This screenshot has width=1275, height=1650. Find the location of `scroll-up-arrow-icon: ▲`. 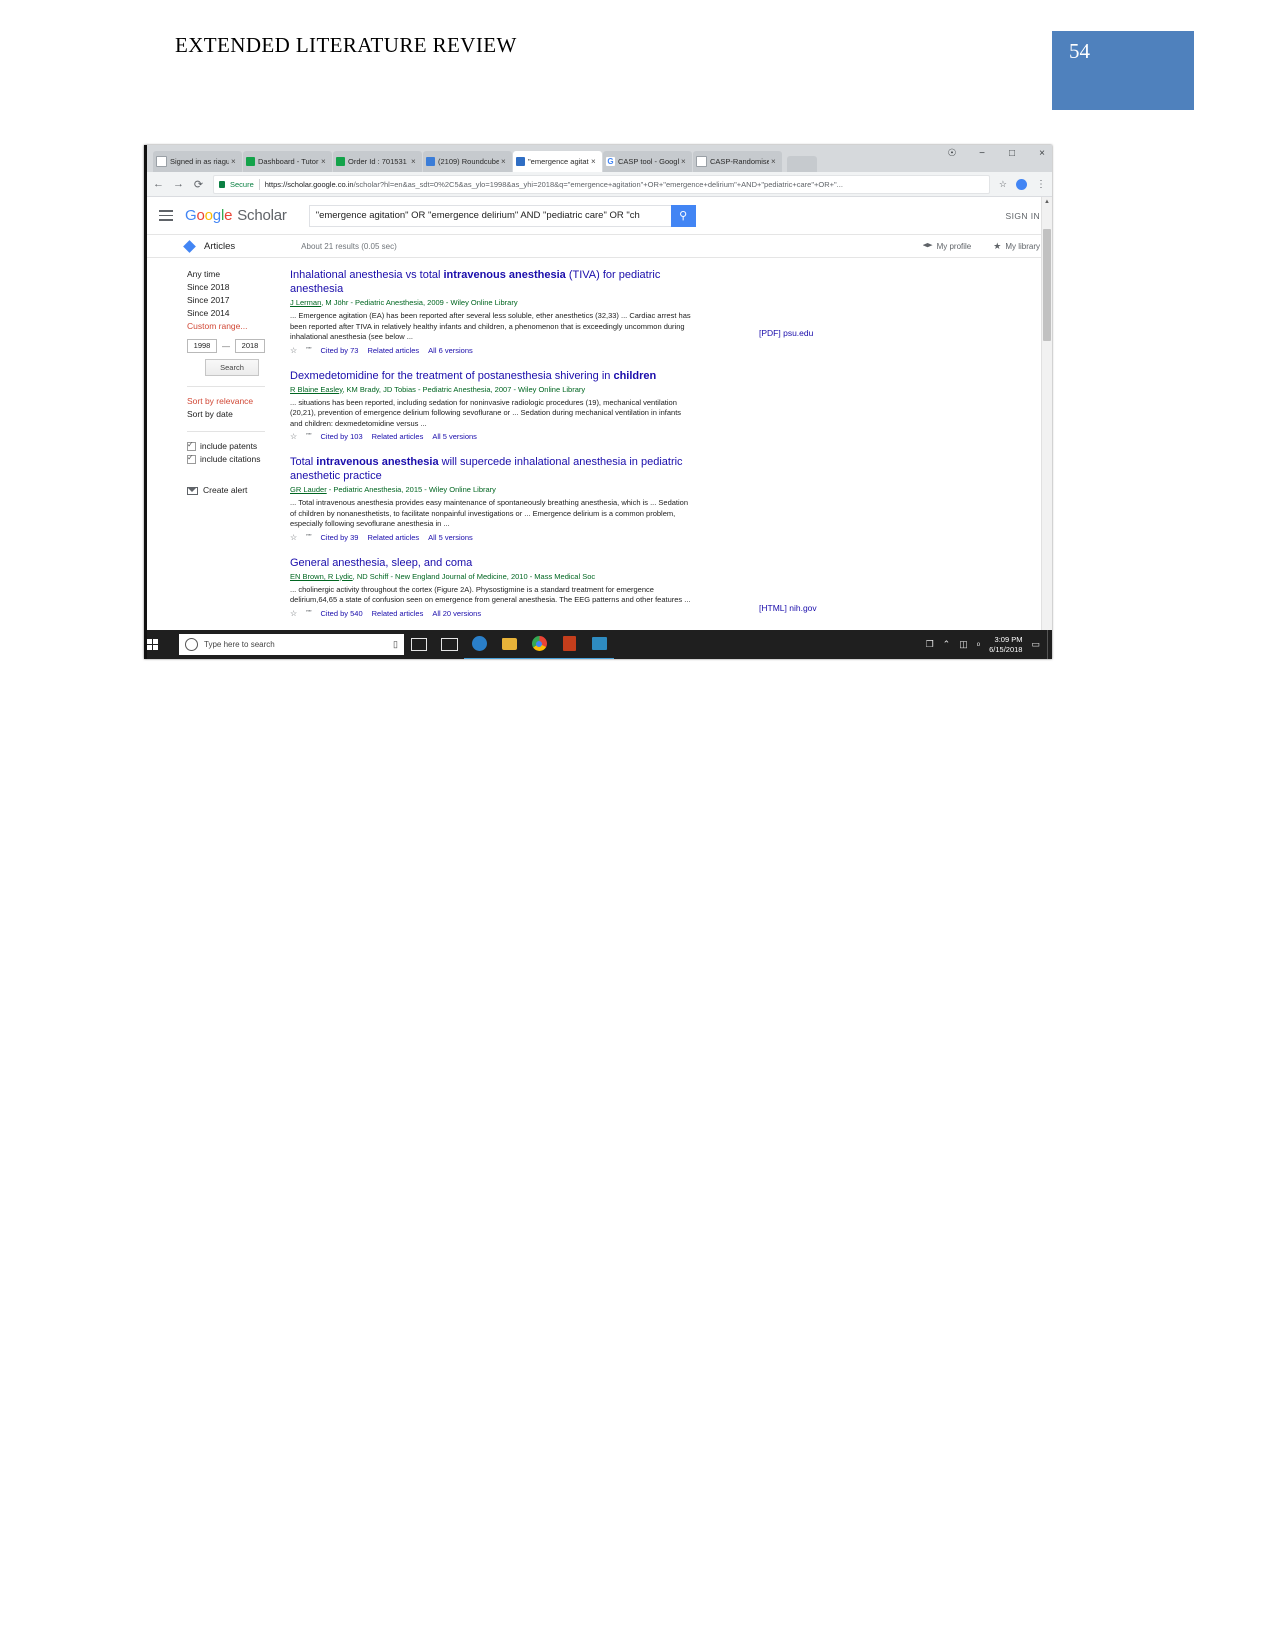

scroll-up-arrow-icon: ▲ is located at coordinates (1047, 202).